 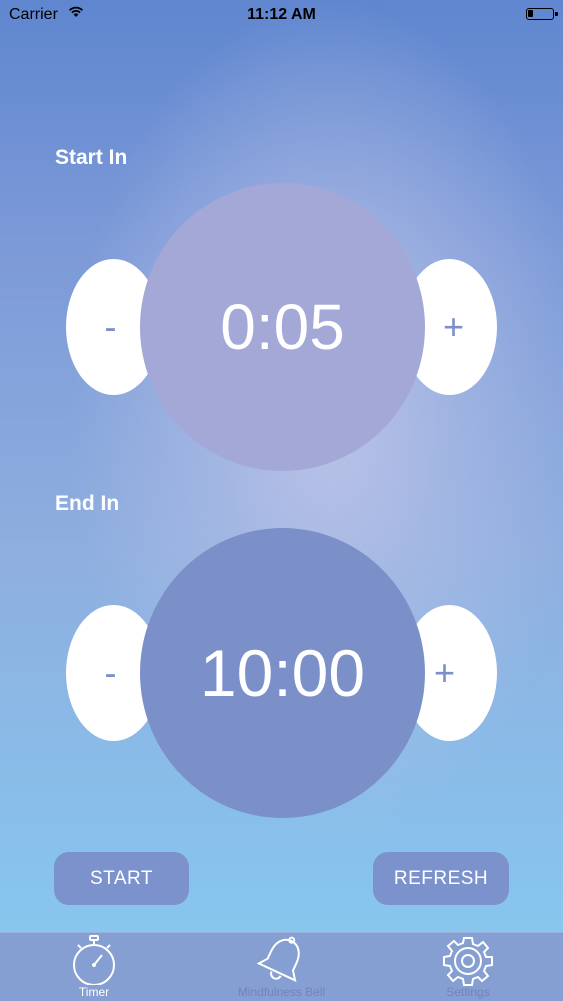 What do you see at coordinates (468, 992) in the screenshot?
I see `tab-settings-label: Settings` at bounding box center [468, 992].